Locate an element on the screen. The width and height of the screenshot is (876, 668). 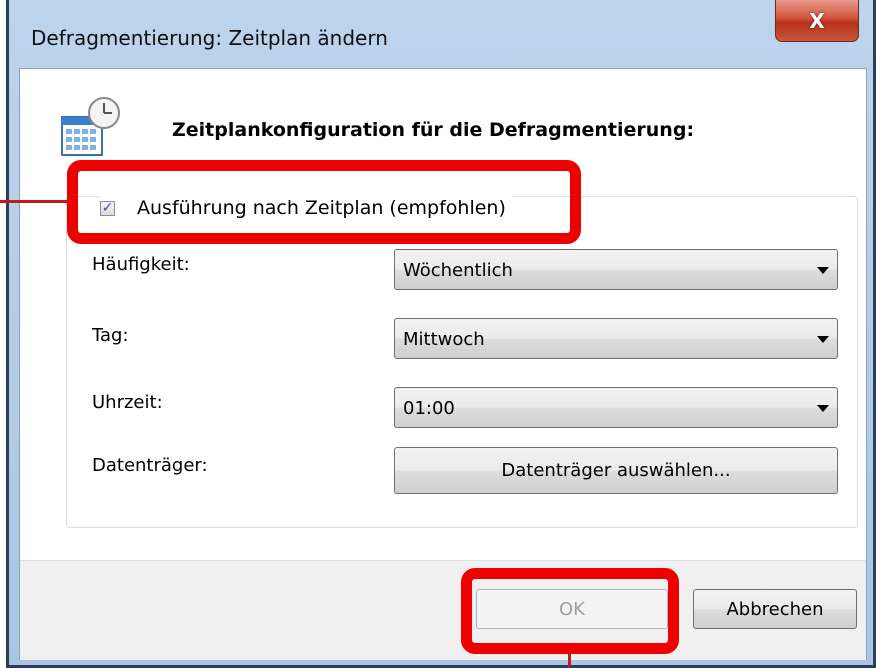
checkbox-callout-line is located at coordinates (33, 201).